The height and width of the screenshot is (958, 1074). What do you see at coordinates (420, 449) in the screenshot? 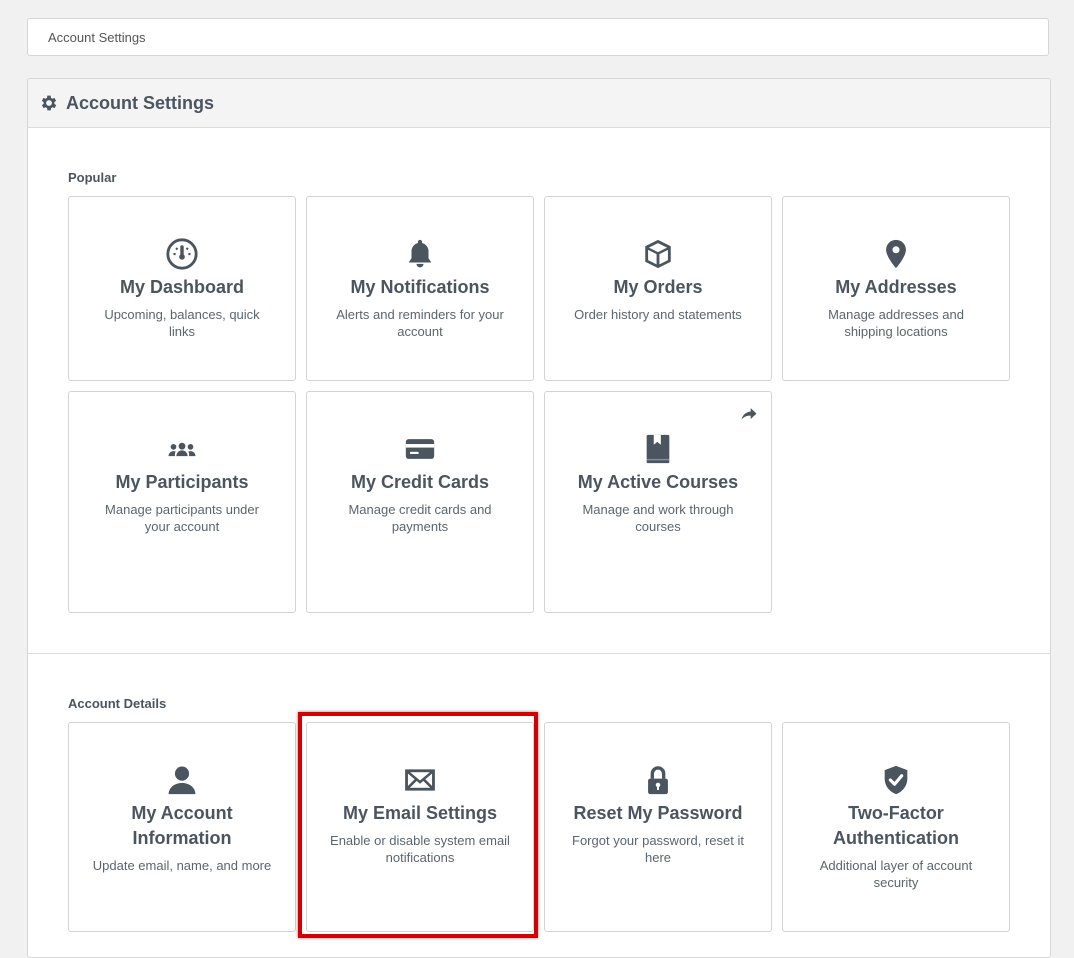
I see `credit-card-icon` at bounding box center [420, 449].